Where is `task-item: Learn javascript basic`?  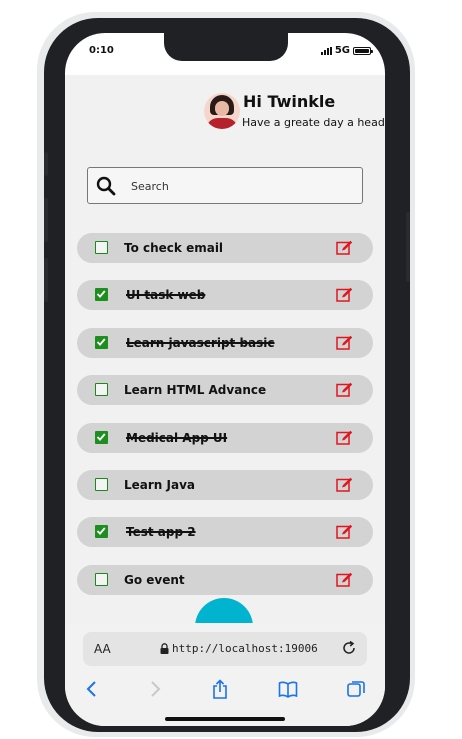 task-item: Learn javascript basic is located at coordinates (225, 343).